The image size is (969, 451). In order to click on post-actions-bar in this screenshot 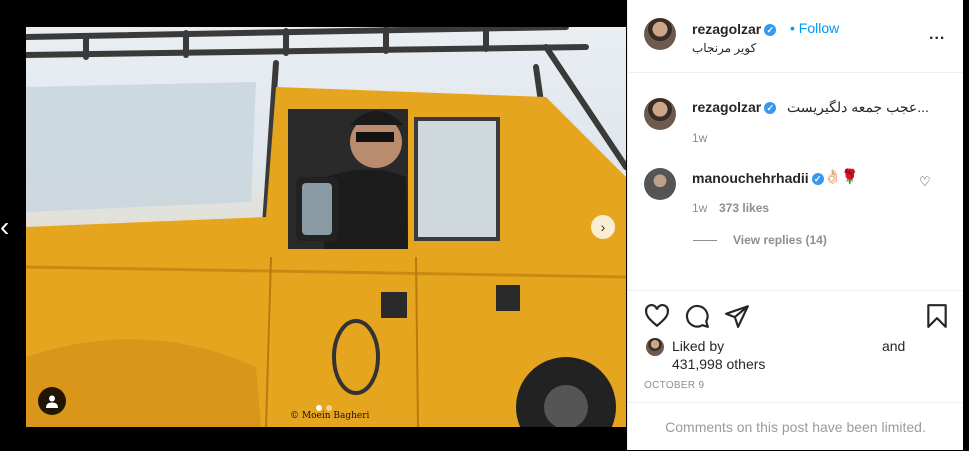, I will do `click(795, 315)`.